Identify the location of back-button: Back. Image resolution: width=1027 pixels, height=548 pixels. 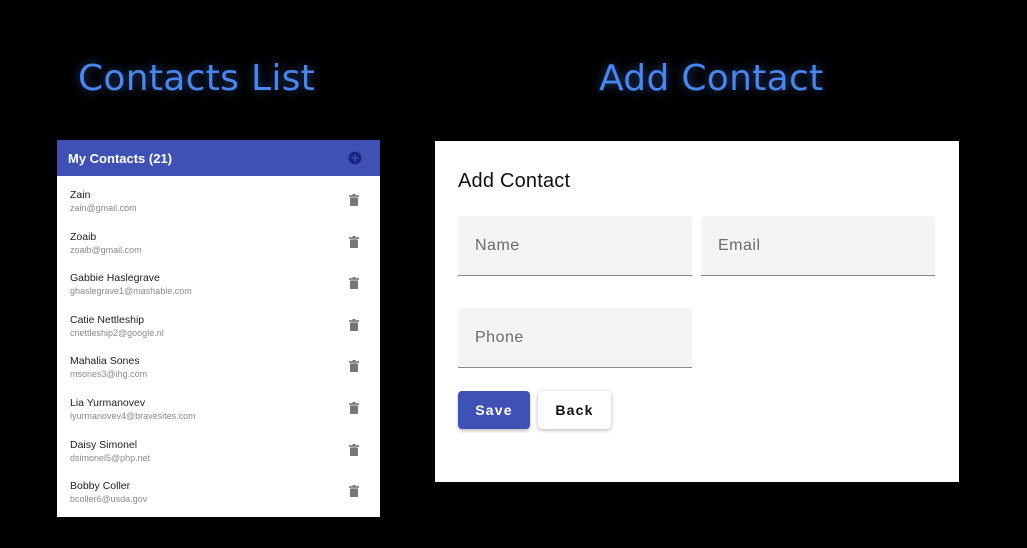
(574, 410).